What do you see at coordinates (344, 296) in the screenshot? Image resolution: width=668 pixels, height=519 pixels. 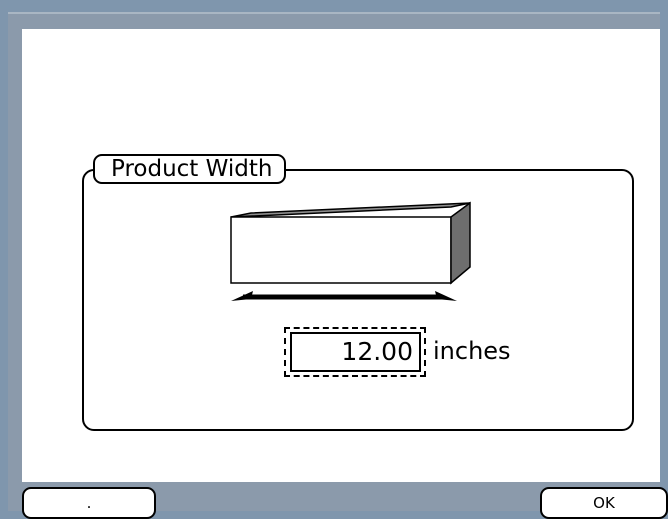 I see `width-arrow-icon` at bounding box center [344, 296].